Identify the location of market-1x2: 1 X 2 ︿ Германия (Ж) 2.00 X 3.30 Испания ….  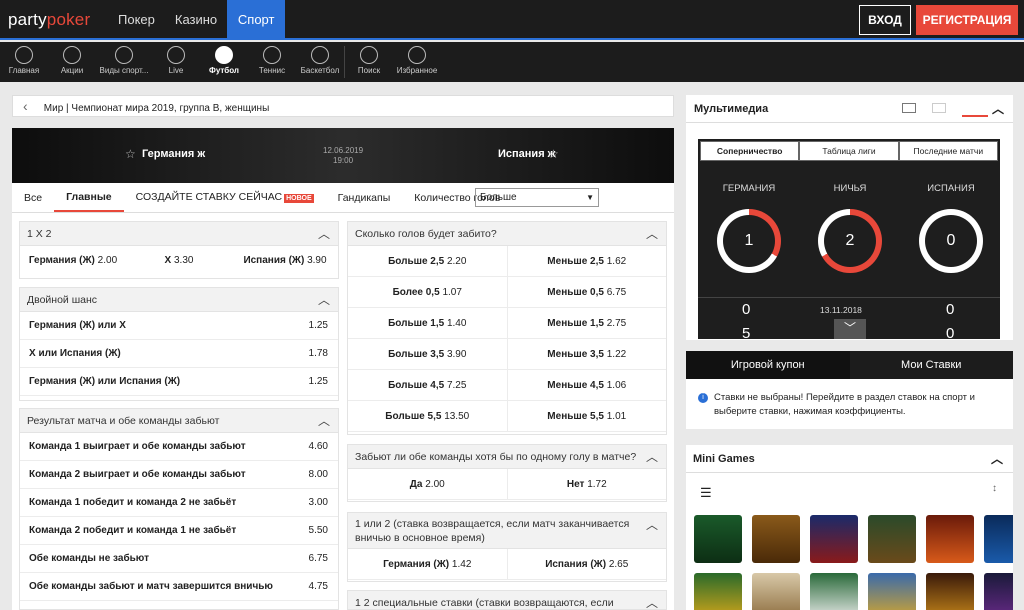
(179, 250).